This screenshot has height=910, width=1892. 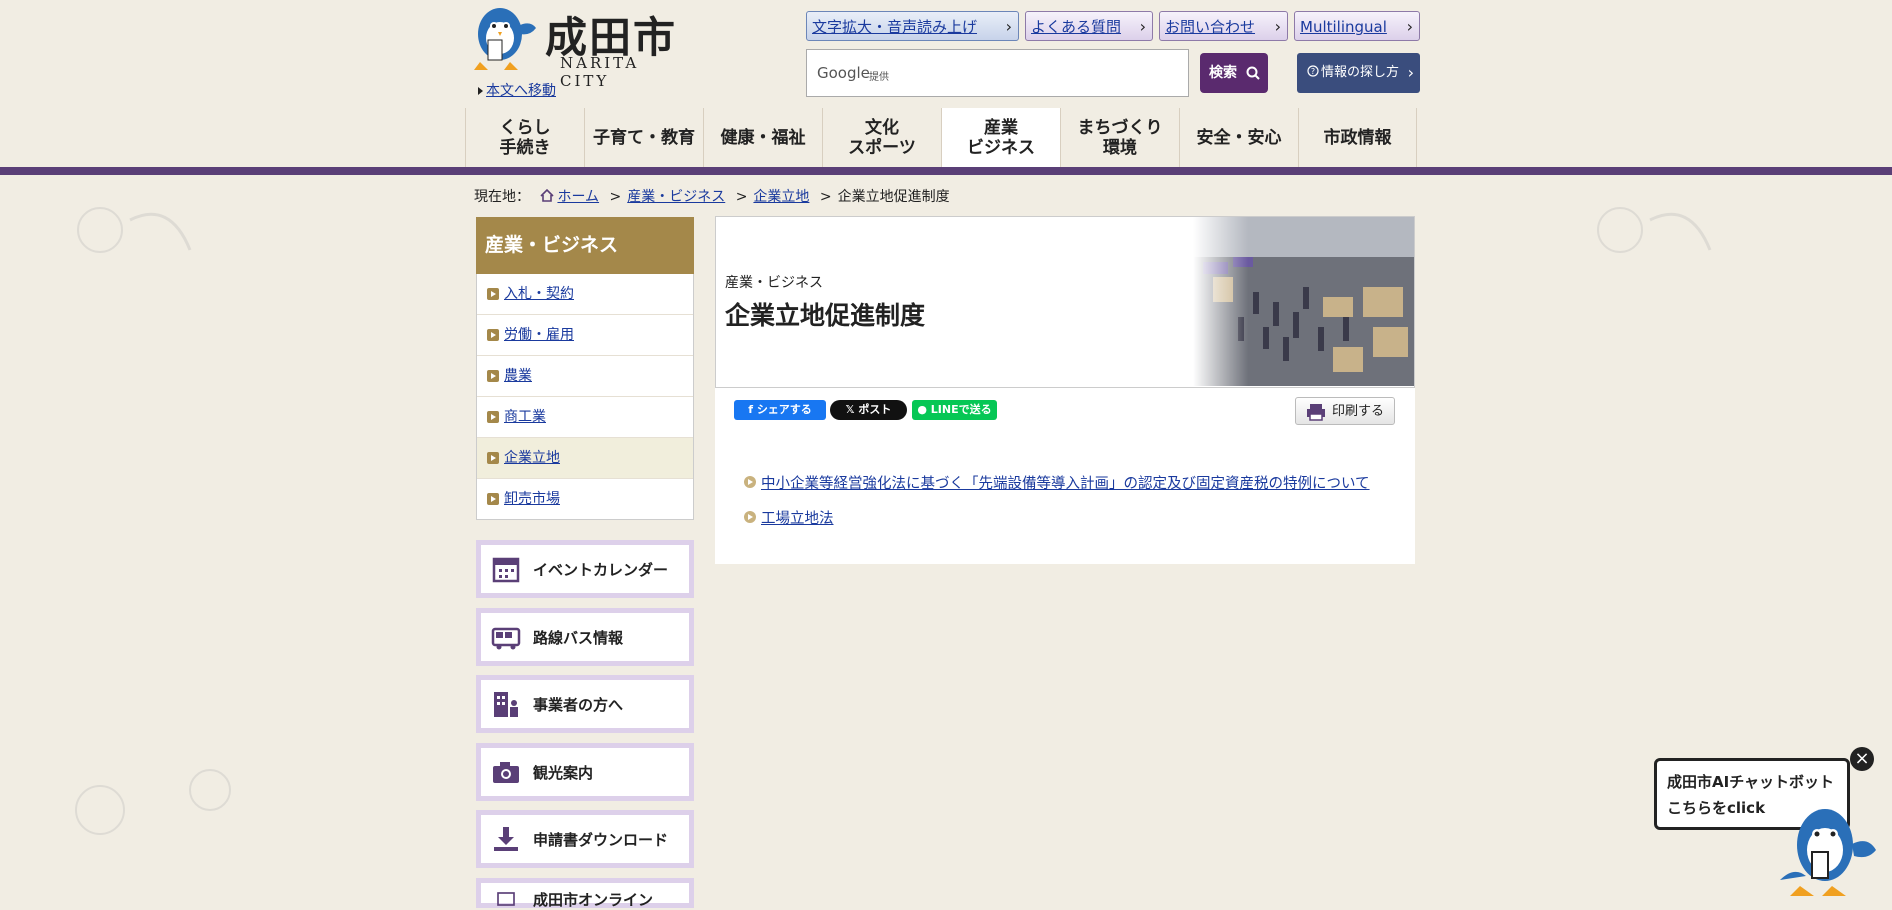 I want to click on how-to-find-button: ? 情報の探し方 ›, so click(x=1358, y=73).